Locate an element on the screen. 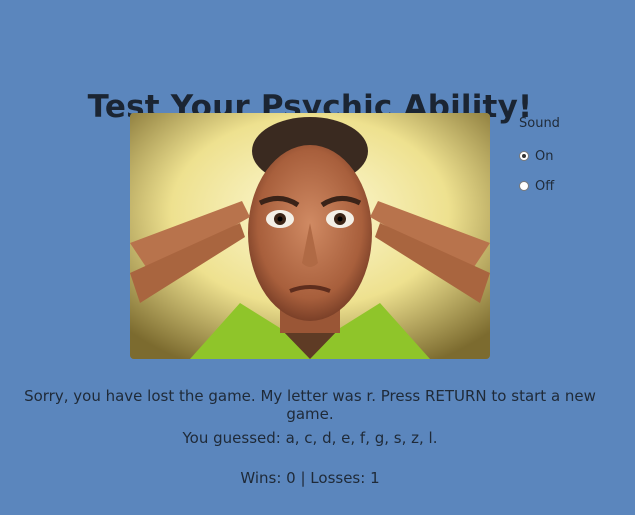  sound-on-label: On is located at coordinates (544, 156).